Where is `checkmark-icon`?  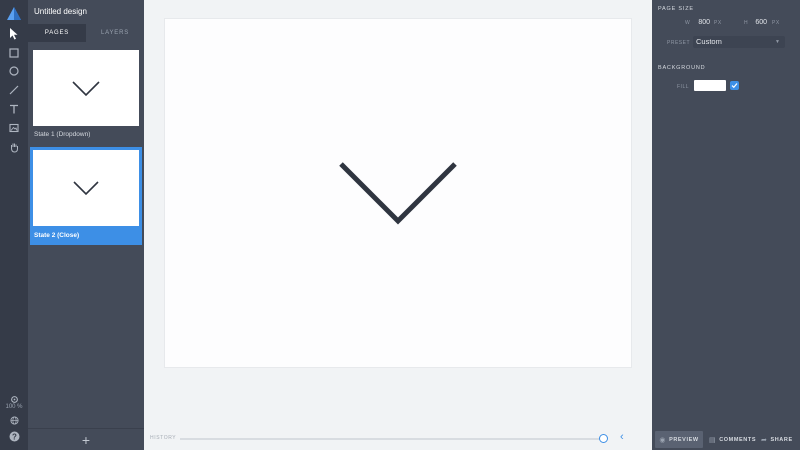
checkmark-icon is located at coordinates (734, 86).